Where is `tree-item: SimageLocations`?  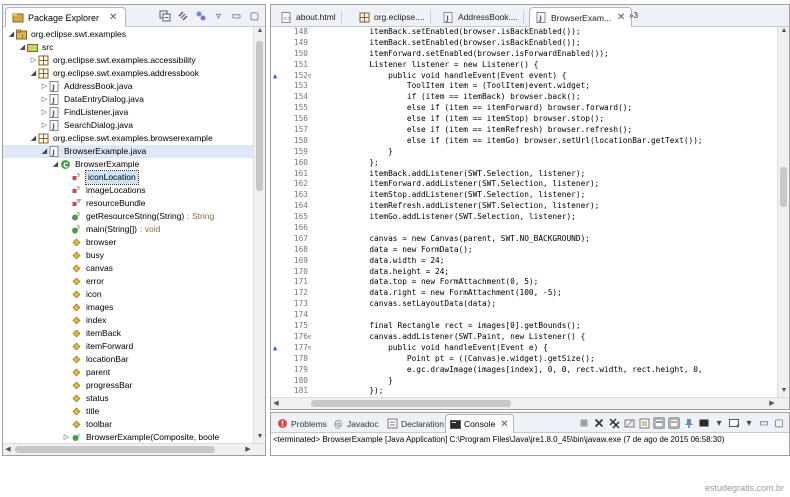 tree-item: SimageLocations is located at coordinates (128, 190).